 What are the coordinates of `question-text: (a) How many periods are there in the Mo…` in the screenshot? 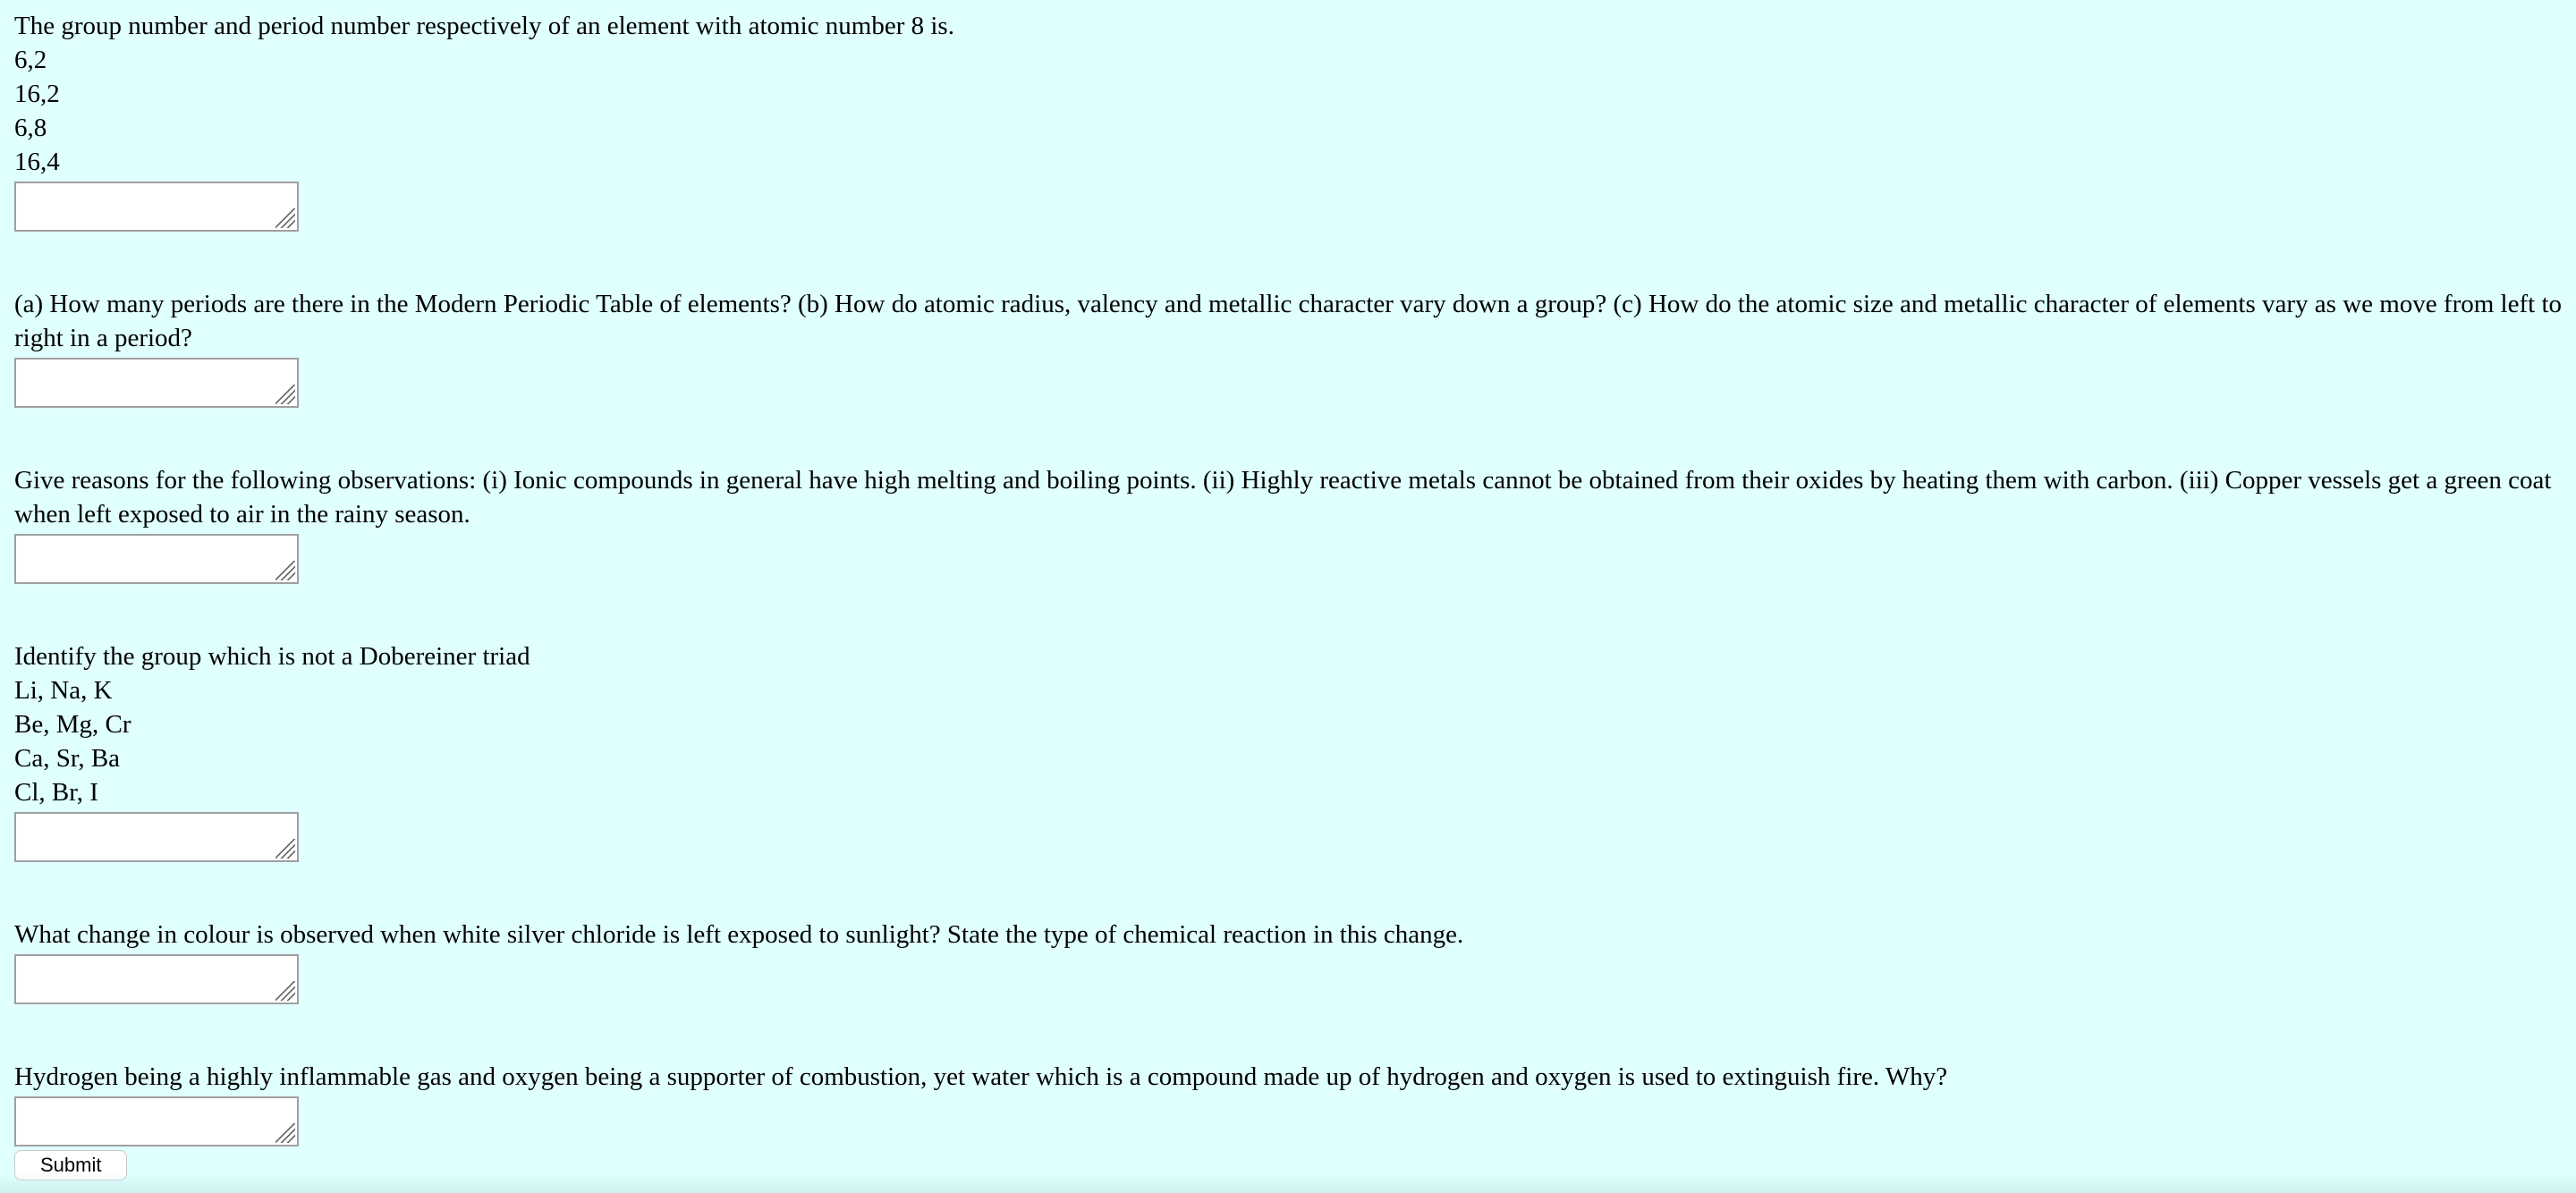 It's located at (1288, 321).